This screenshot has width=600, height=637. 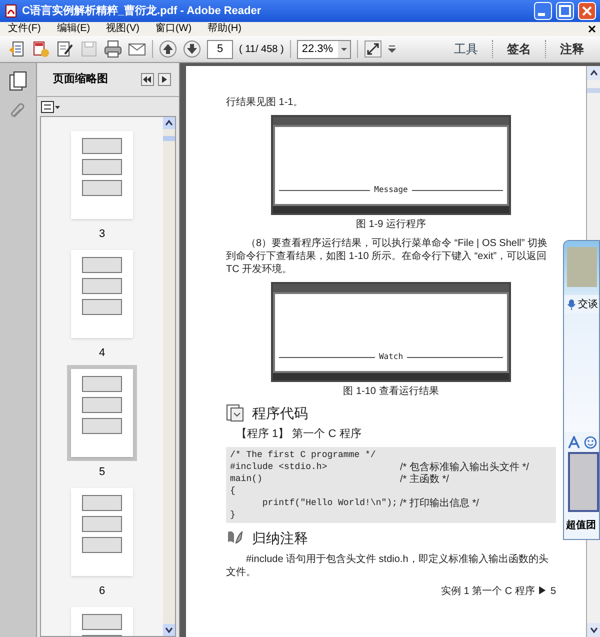 What do you see at coordinates (391, 391) in the screenshot?
I see `figure-caption: 图 1-10 查看运行结果` at bounding box center [391, 391].